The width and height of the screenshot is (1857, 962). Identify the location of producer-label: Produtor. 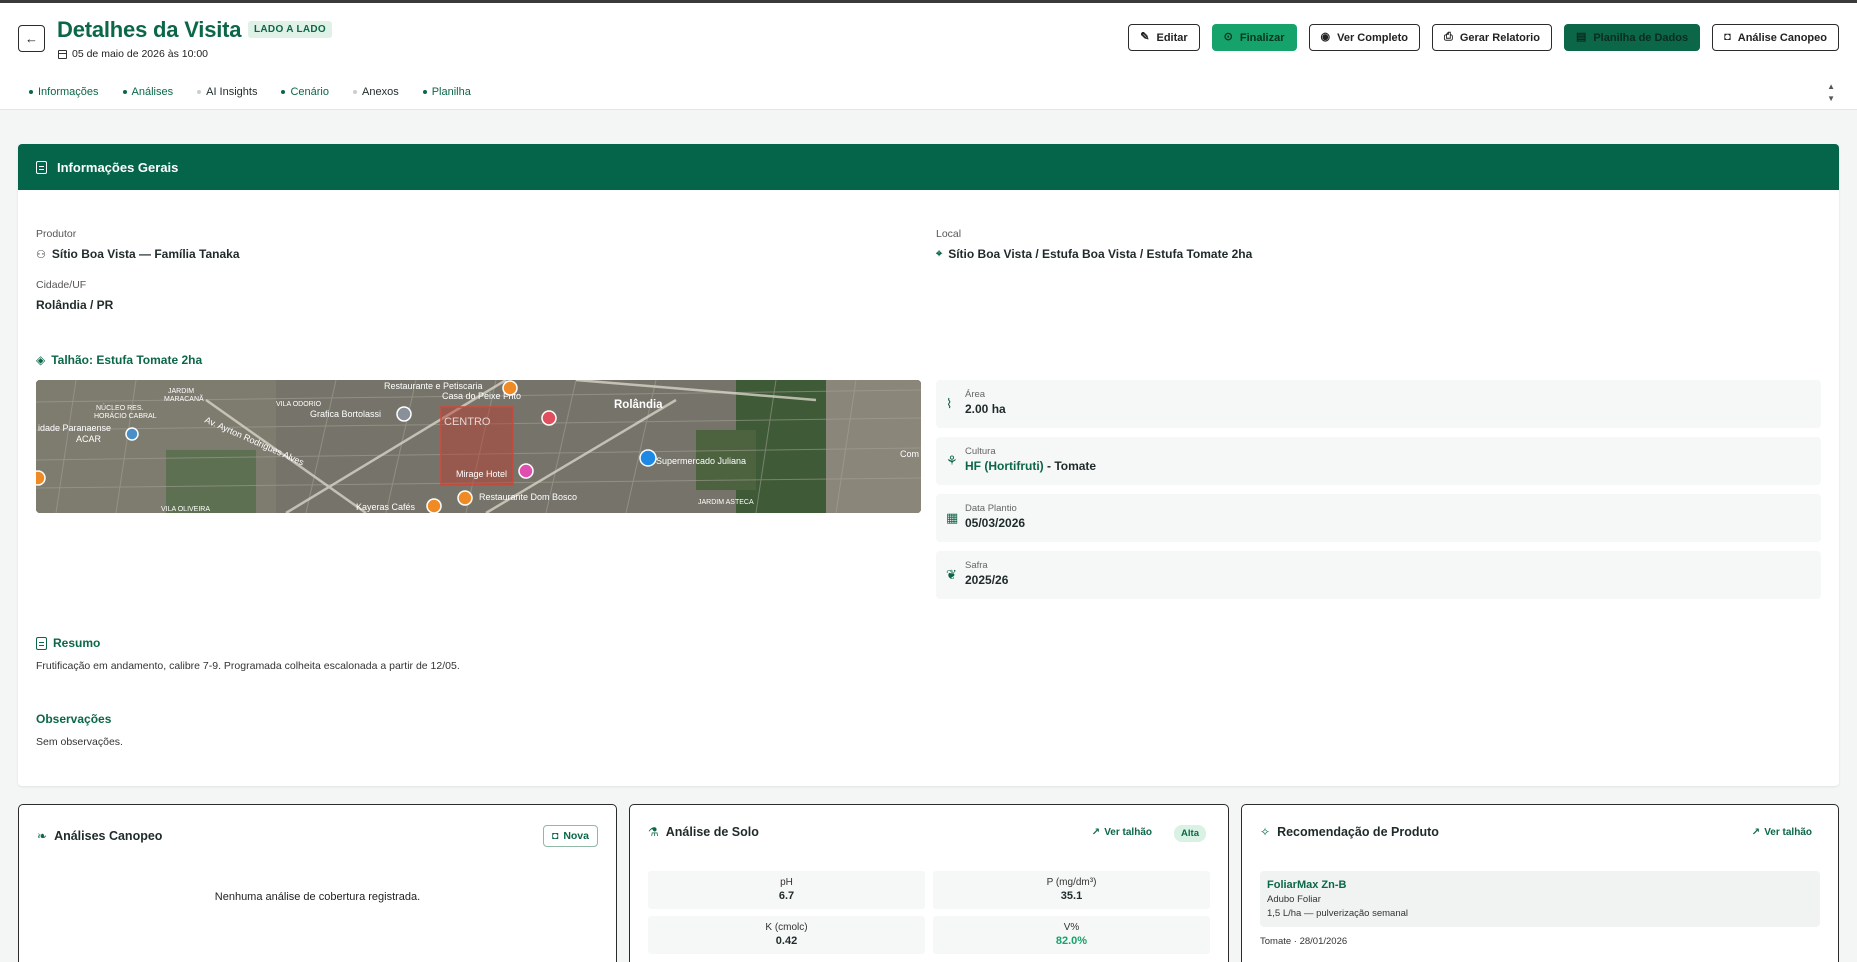
(56, 234).